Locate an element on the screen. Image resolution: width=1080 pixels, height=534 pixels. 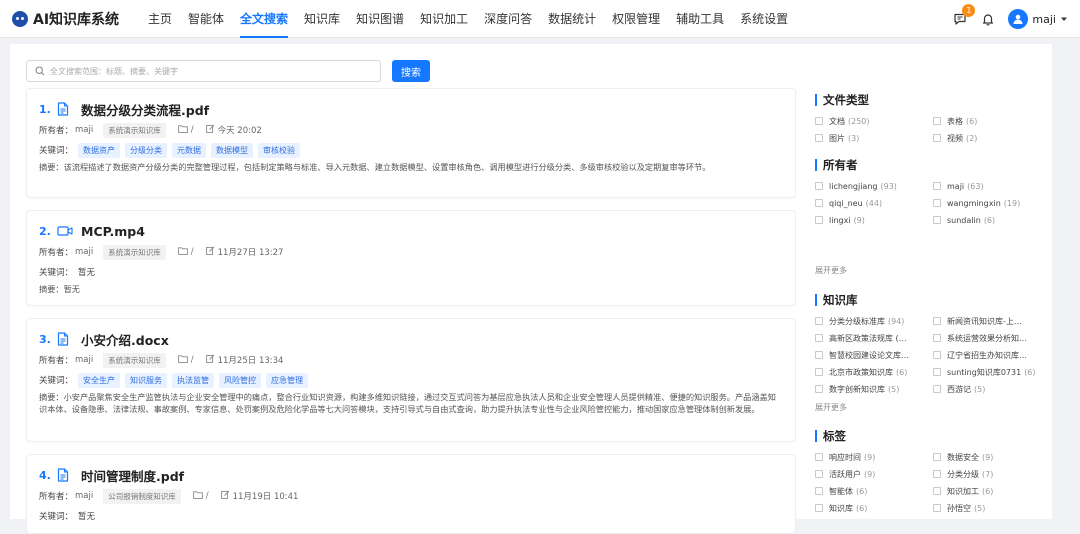
facet-checkbox-tags: 活跃用户 (9) is located at coordinates (874, 474).